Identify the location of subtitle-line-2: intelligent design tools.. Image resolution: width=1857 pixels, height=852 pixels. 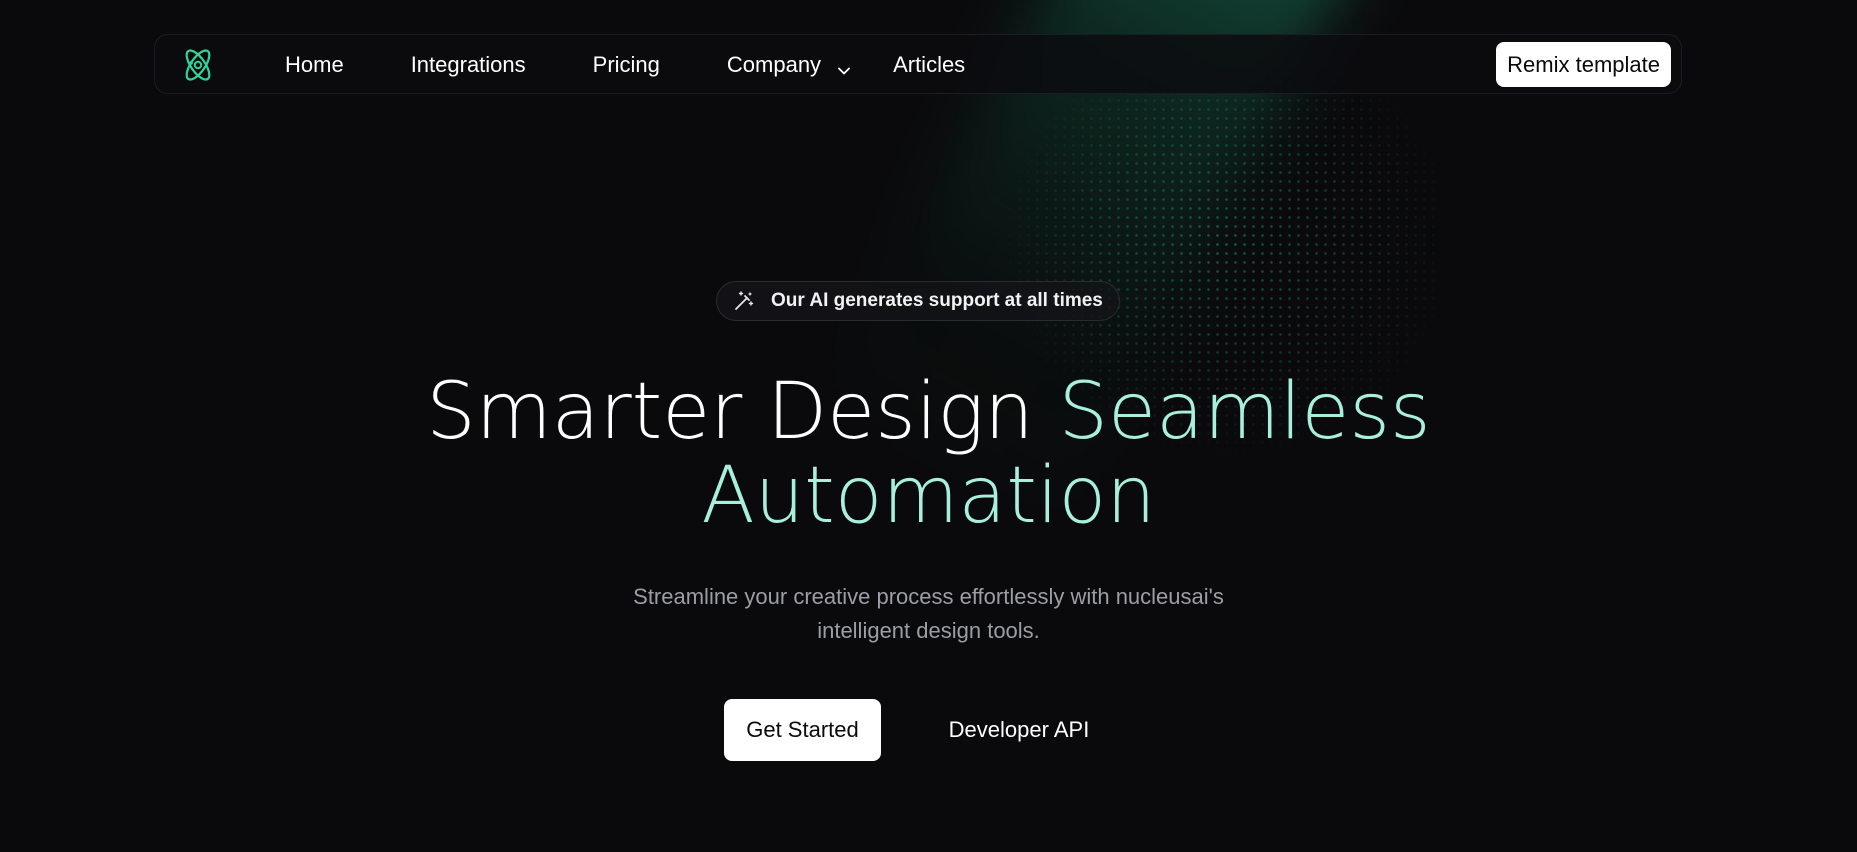
(928, 630).